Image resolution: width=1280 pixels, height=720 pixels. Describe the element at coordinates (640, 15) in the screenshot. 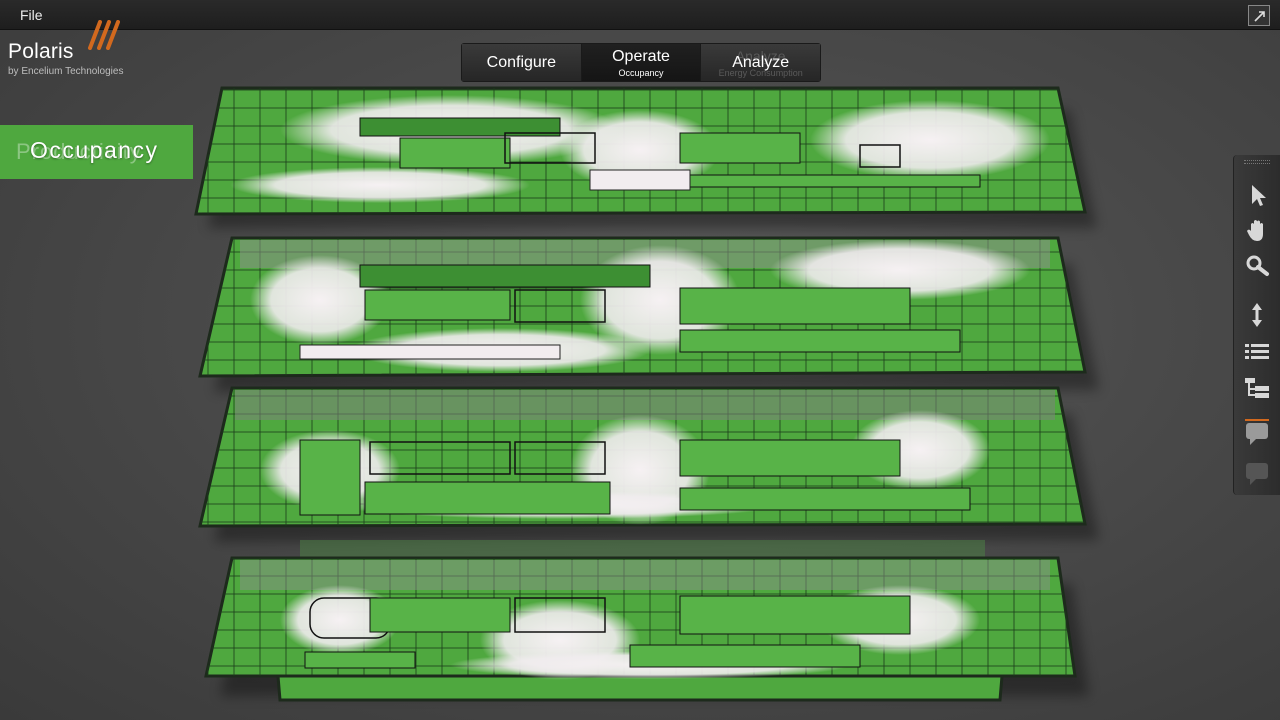

I see `menu-bar: File` at that location.